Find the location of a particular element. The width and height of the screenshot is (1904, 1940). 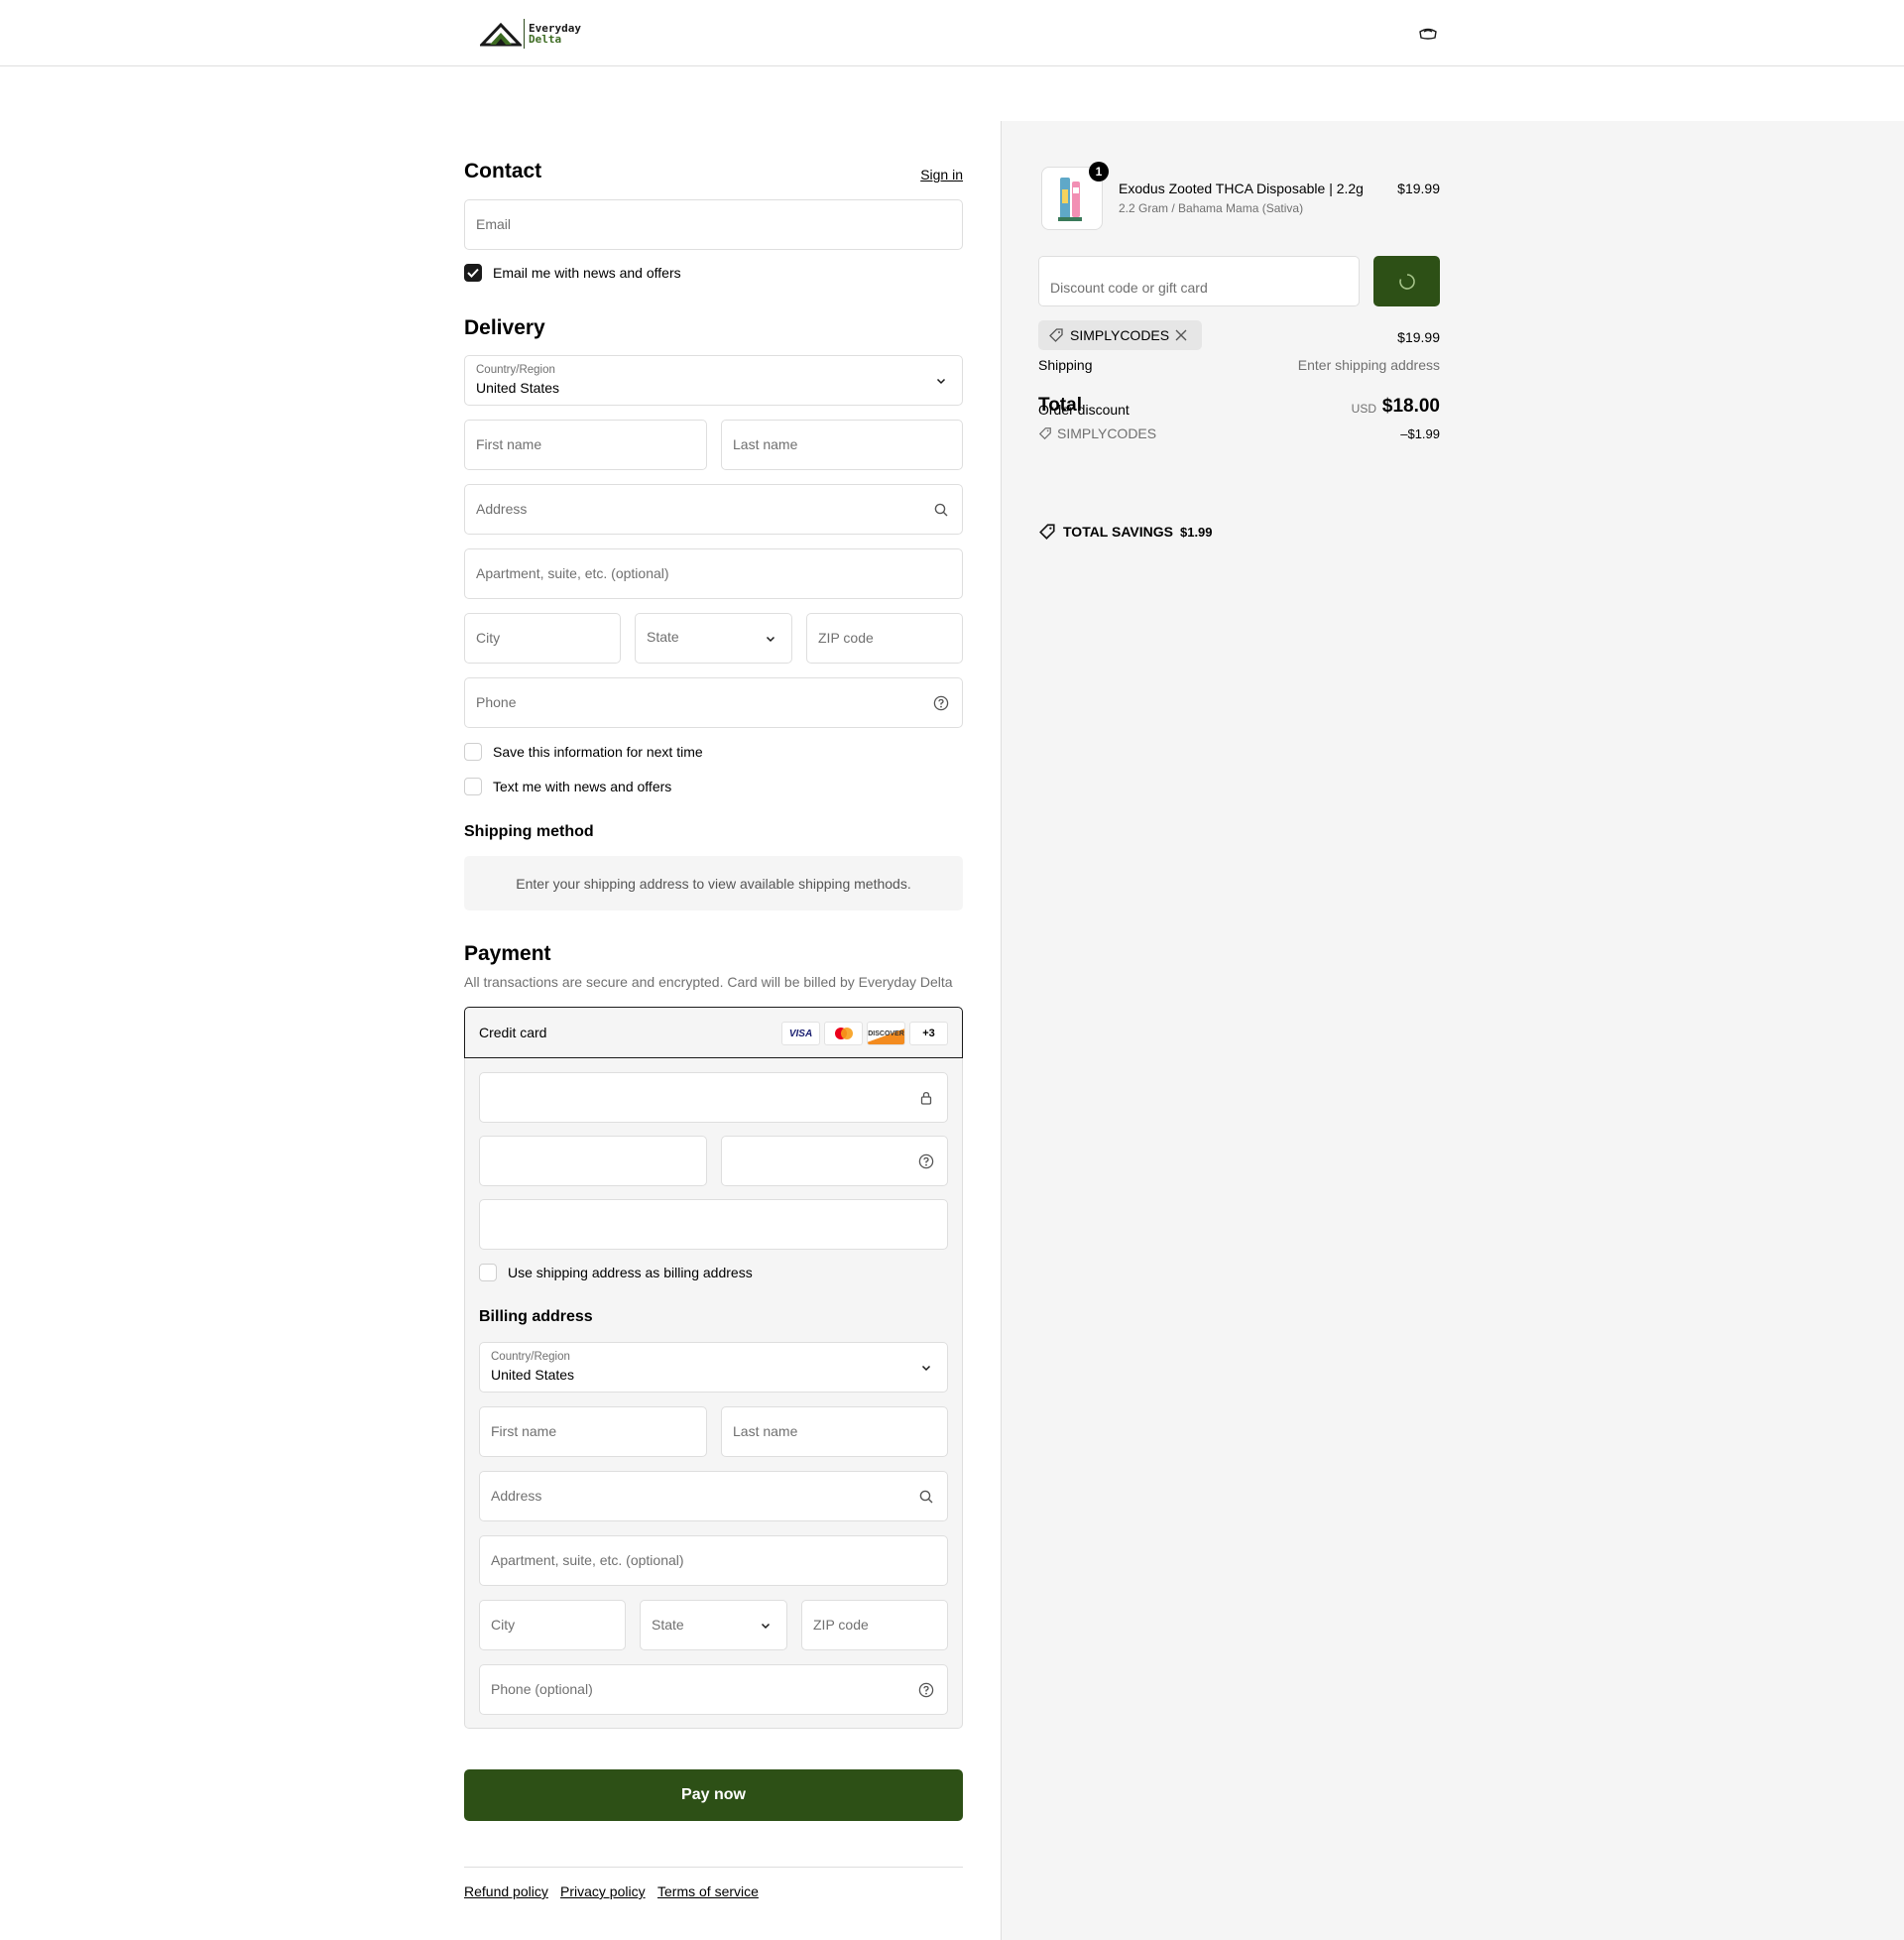

card-number-field is located at coordinates (713, 1097).